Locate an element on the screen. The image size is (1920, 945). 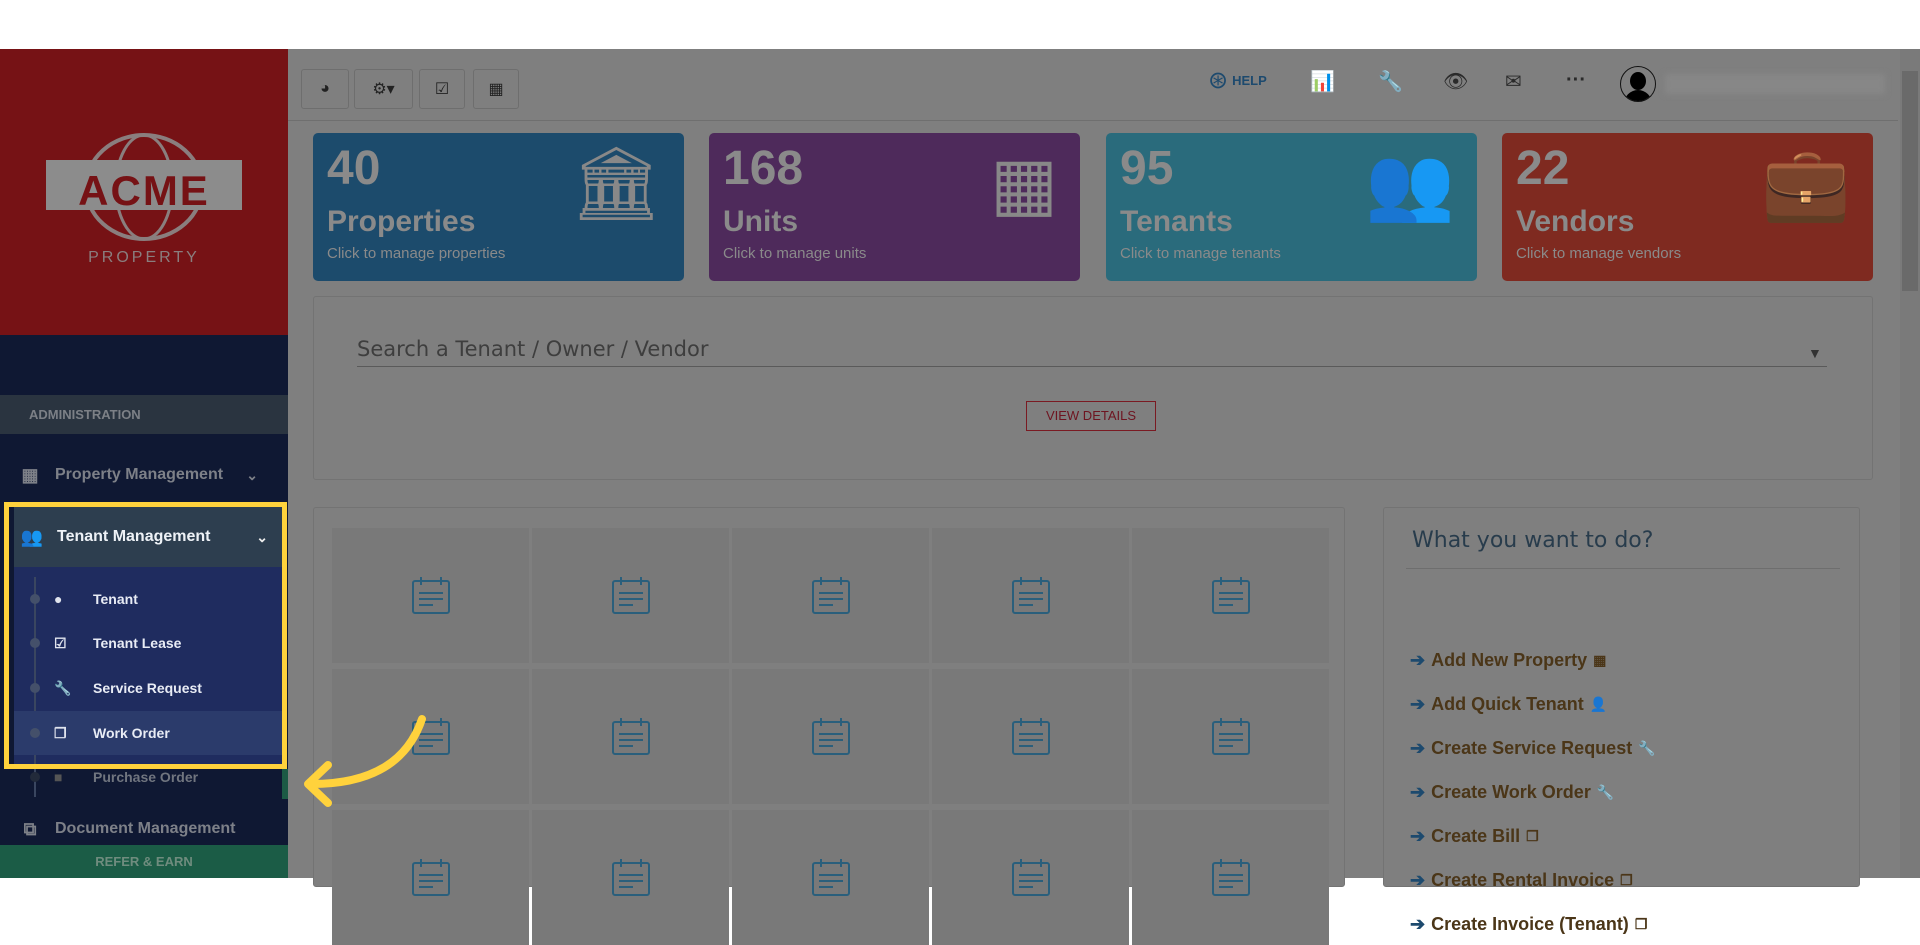
quick-action-label: Create Work Order is located at coordinates (1511, 792).